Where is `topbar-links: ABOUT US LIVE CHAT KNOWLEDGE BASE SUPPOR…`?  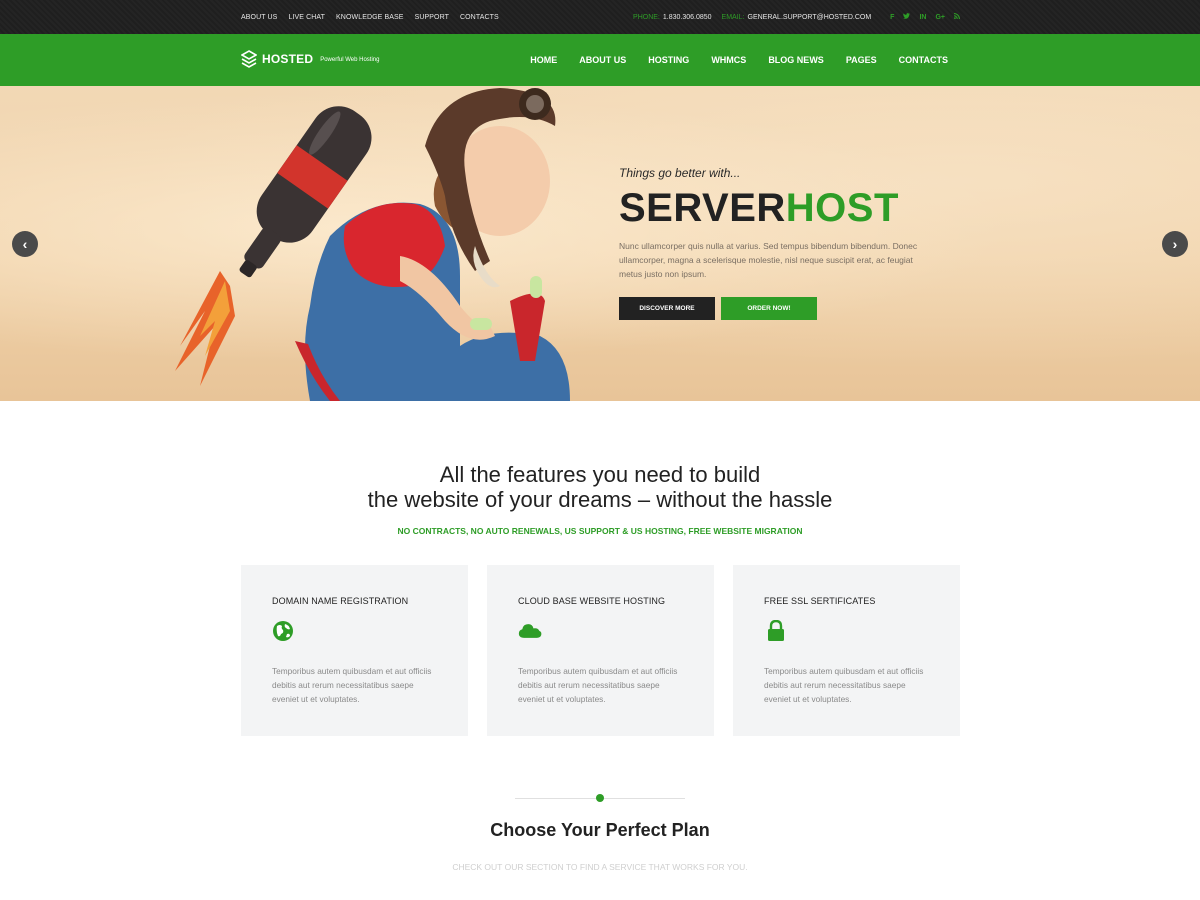
topbar-links: ABOUT US LIVE CHAT KNOWLEDGE BASE SUPPOR… is located at coordinates (375, 17).